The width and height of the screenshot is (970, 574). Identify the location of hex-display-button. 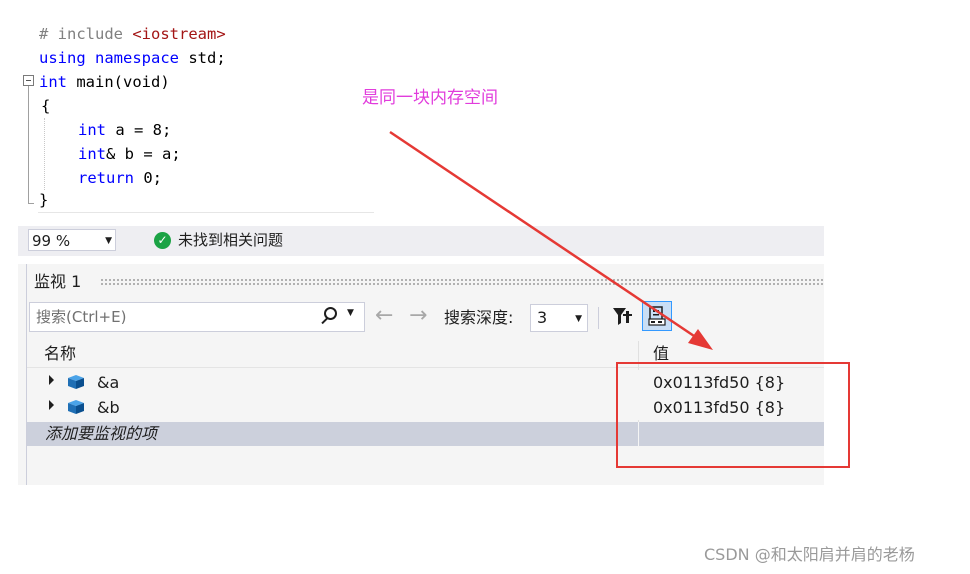
(657, 316).